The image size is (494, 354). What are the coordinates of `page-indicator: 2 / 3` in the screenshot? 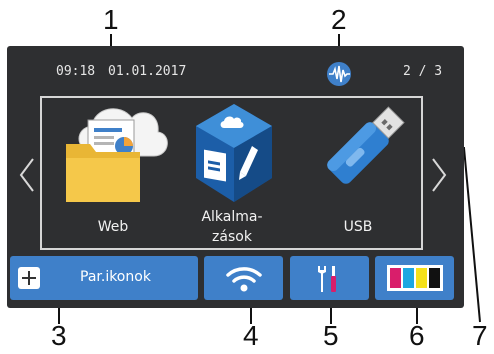 It's located at (423, 71).